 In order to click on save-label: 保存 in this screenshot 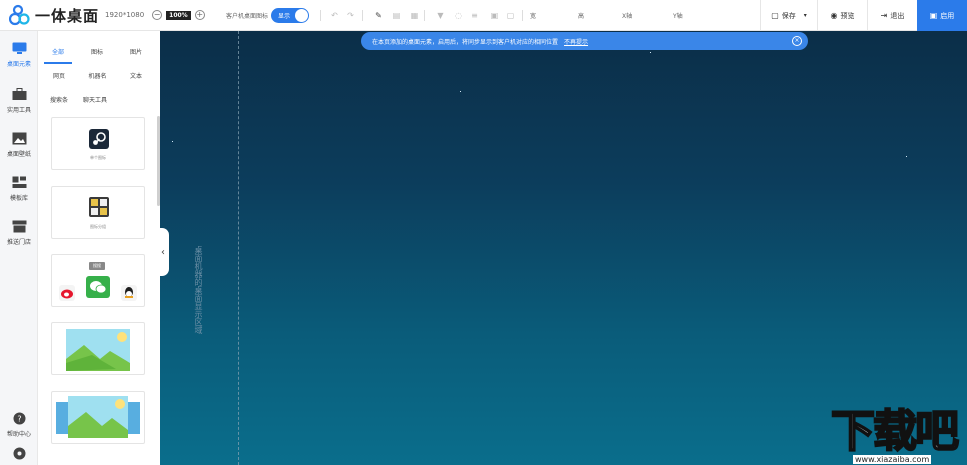, I will do `click(788, 15)`.